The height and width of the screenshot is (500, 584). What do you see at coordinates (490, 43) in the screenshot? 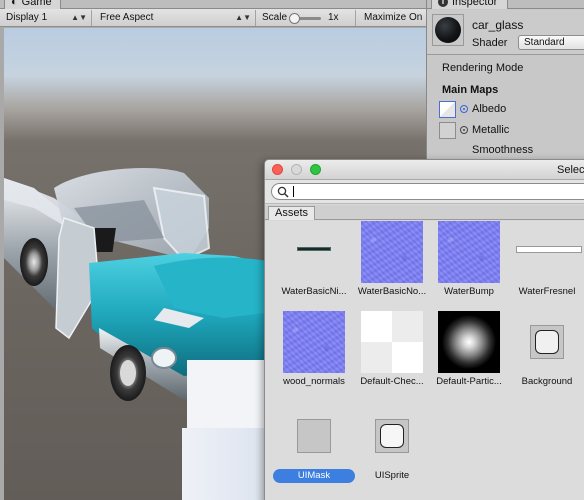
I see `shader-label: Shader` at bounding box center [490, 43].